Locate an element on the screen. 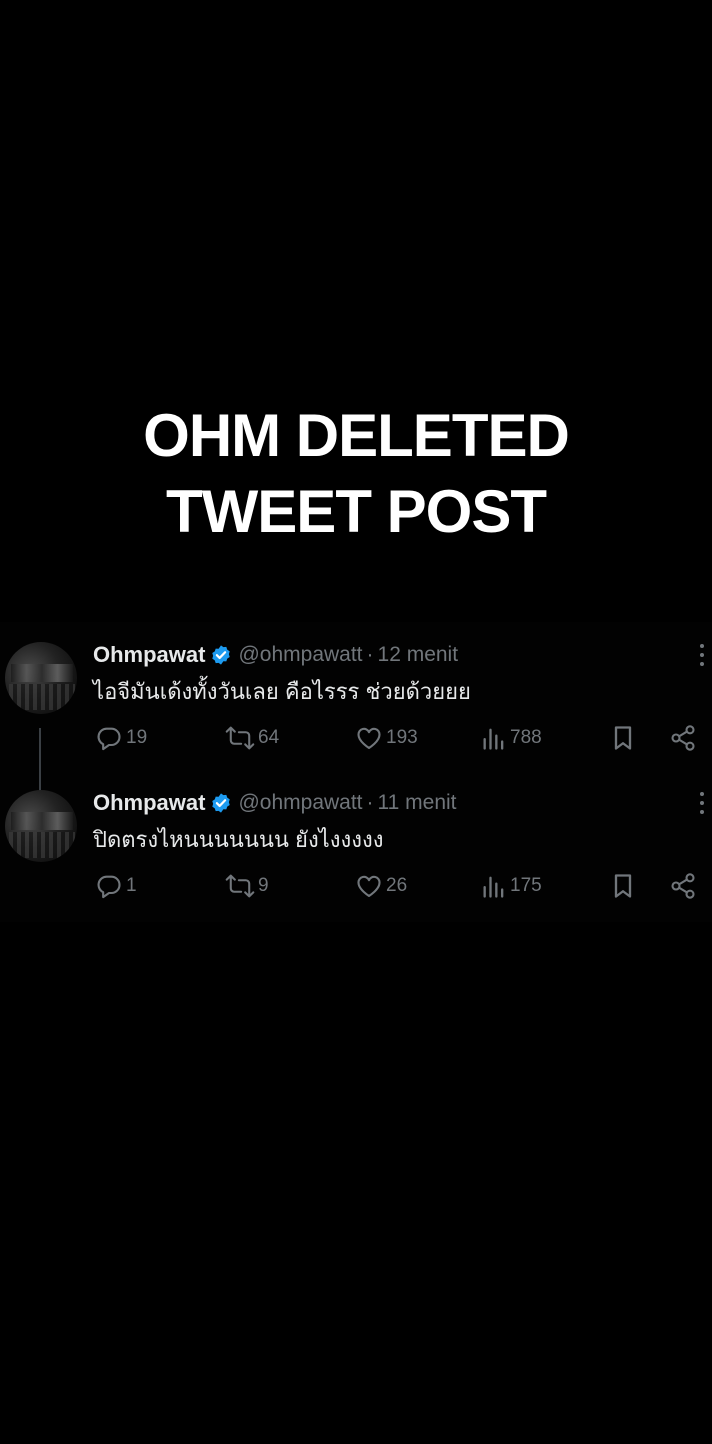 This screenshot has width=712, height=1444. retweet-button: 9 is located at coordinates (247, 886).